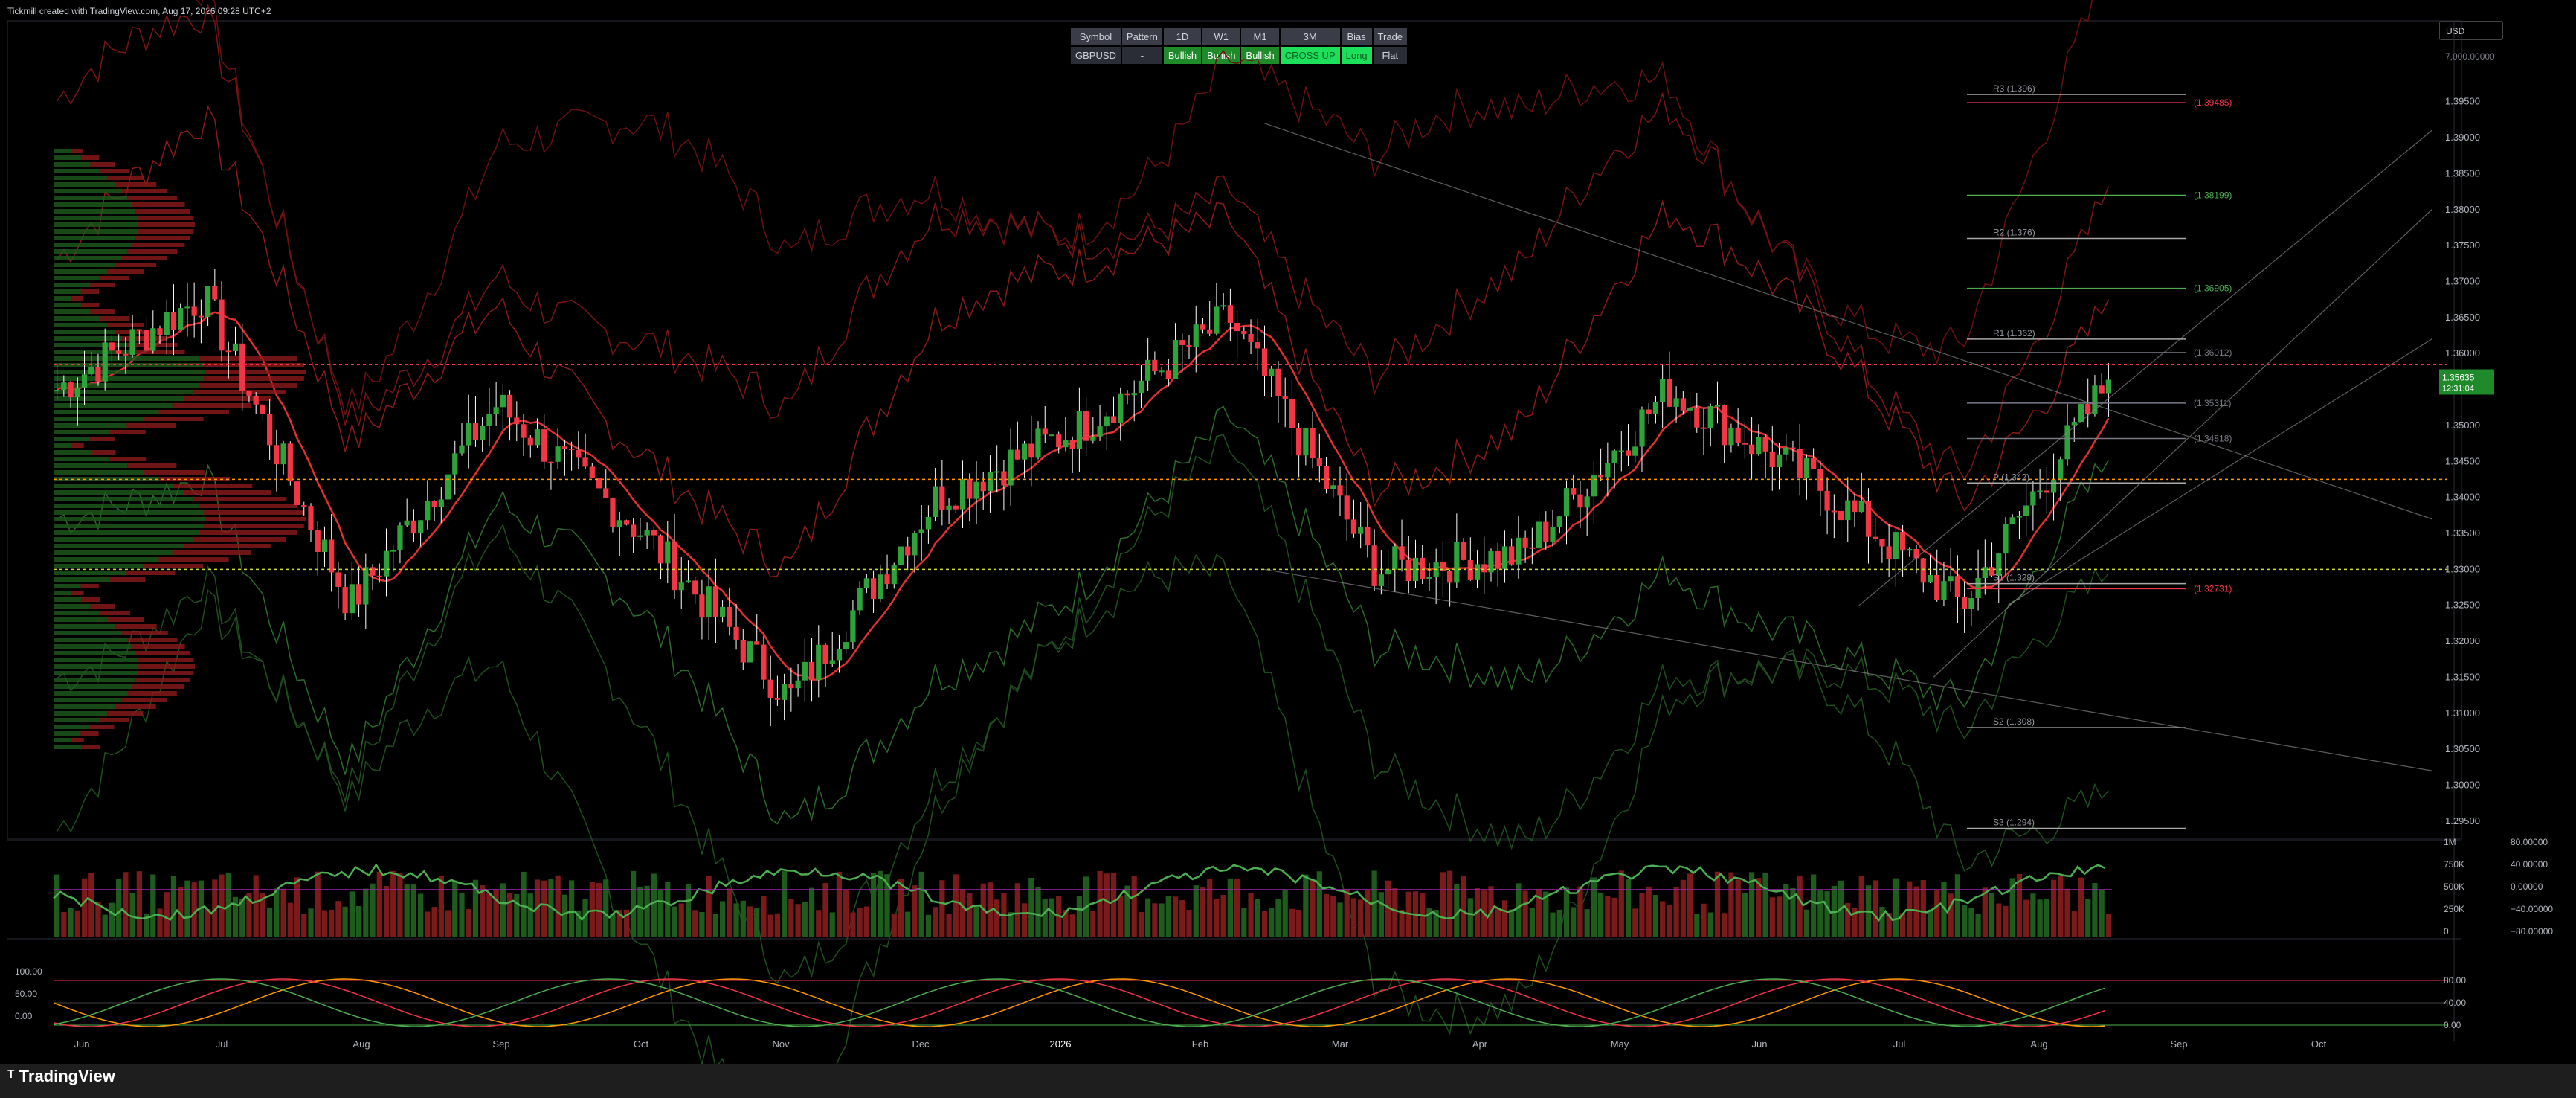 This screenshot has width=2576, height=1098. I want to click on price-tick-label: 1.29500, so click(2462, 820).